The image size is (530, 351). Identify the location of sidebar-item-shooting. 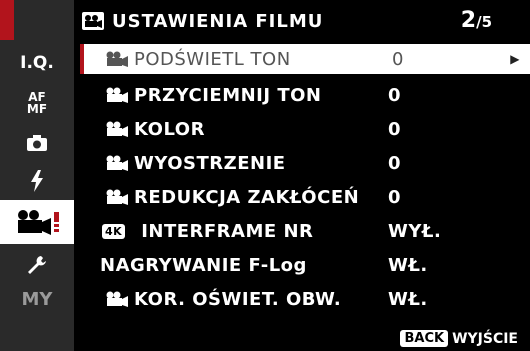
(37, 143).